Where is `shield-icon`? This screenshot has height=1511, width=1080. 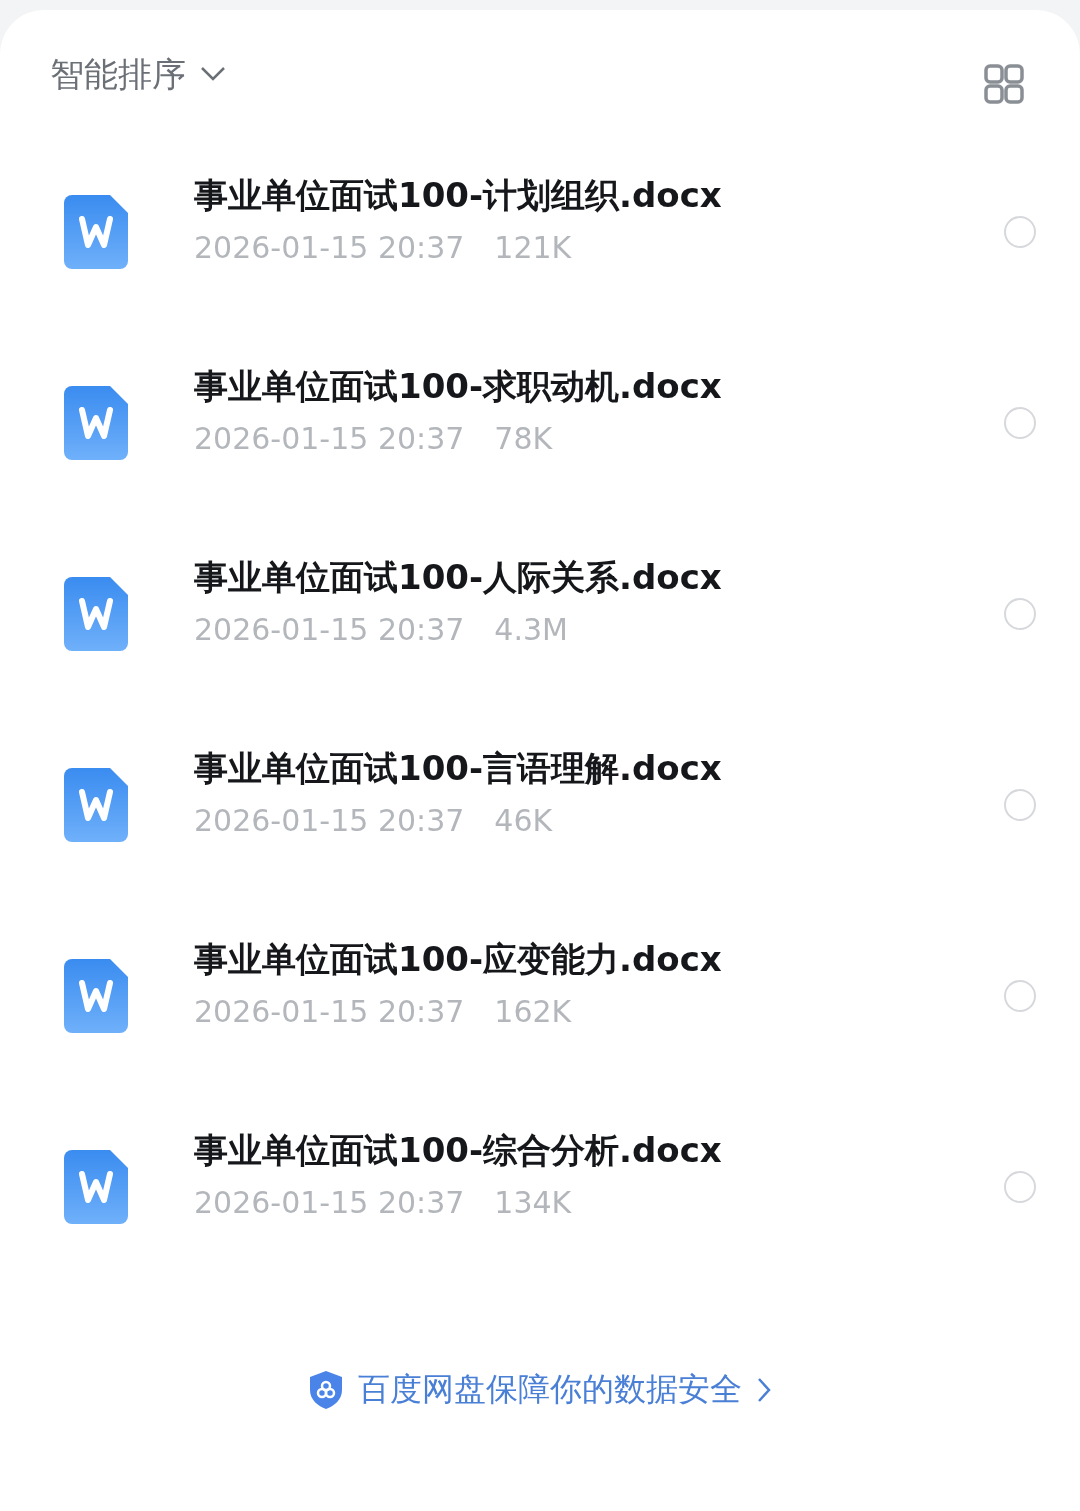
shield-icon is located at coordinates (326, 1390).